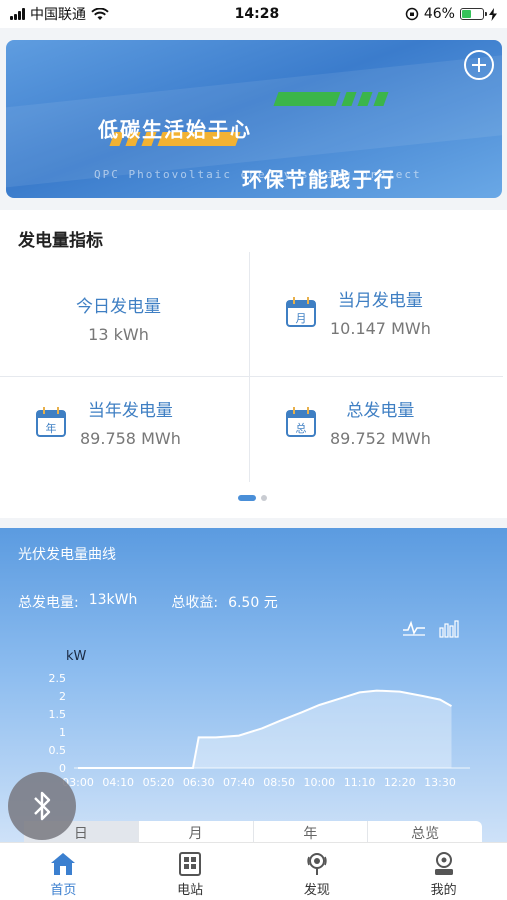 The image size is (507, 900). What do you see at coordinates (62, 768) in the screenshot?
I see `y-tick-label: 0` at bounding box center [62, 768].